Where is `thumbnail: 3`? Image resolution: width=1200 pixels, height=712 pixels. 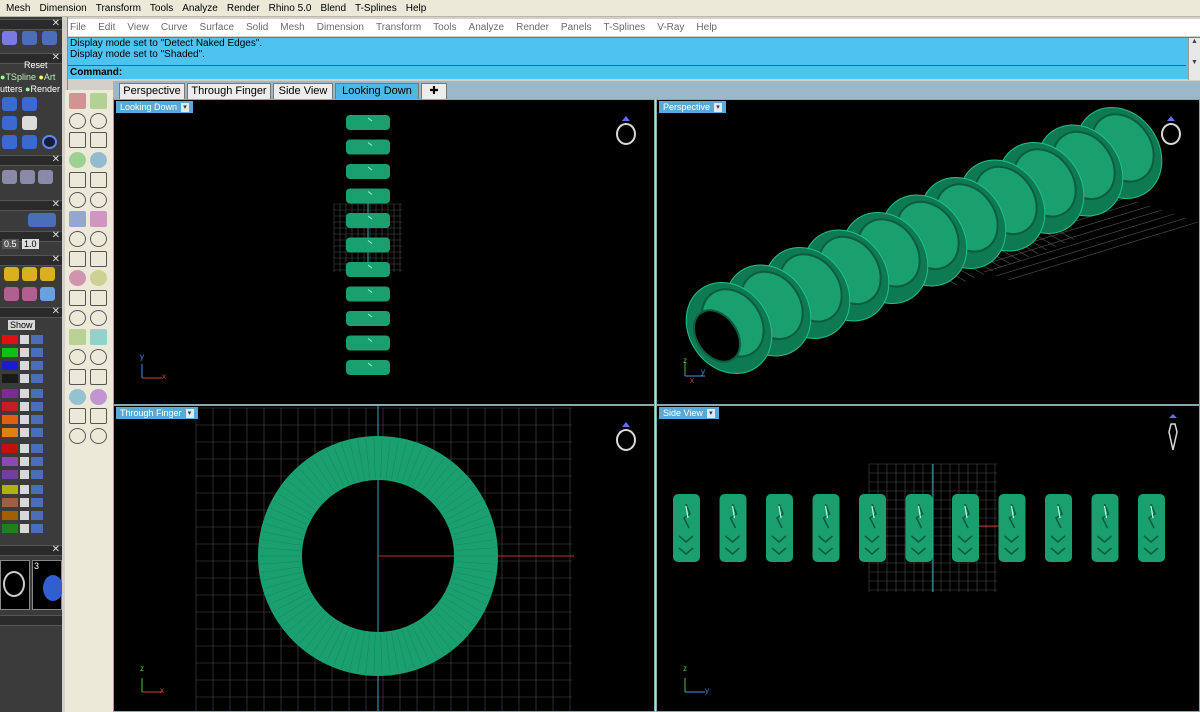 thumbnail: 3 is located at coordinates (47, 585).